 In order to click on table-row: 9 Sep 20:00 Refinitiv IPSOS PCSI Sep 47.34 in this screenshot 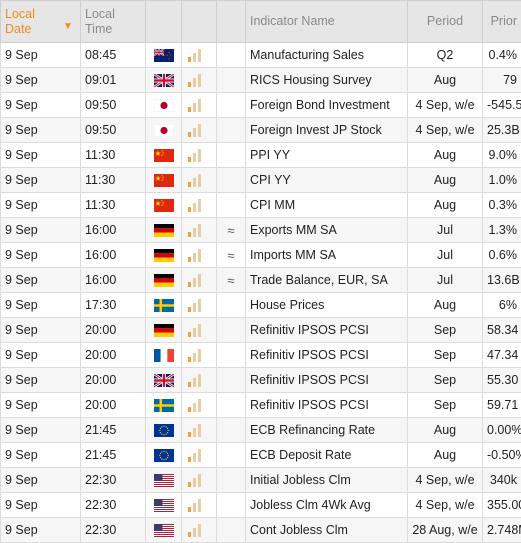, I will do `click(260, 355)`.